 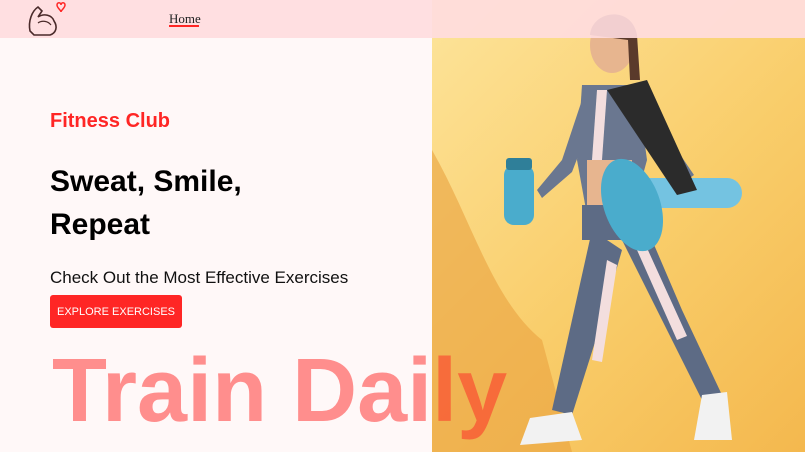 I want to click on nav-active-underline, so click(x=184, y=26).